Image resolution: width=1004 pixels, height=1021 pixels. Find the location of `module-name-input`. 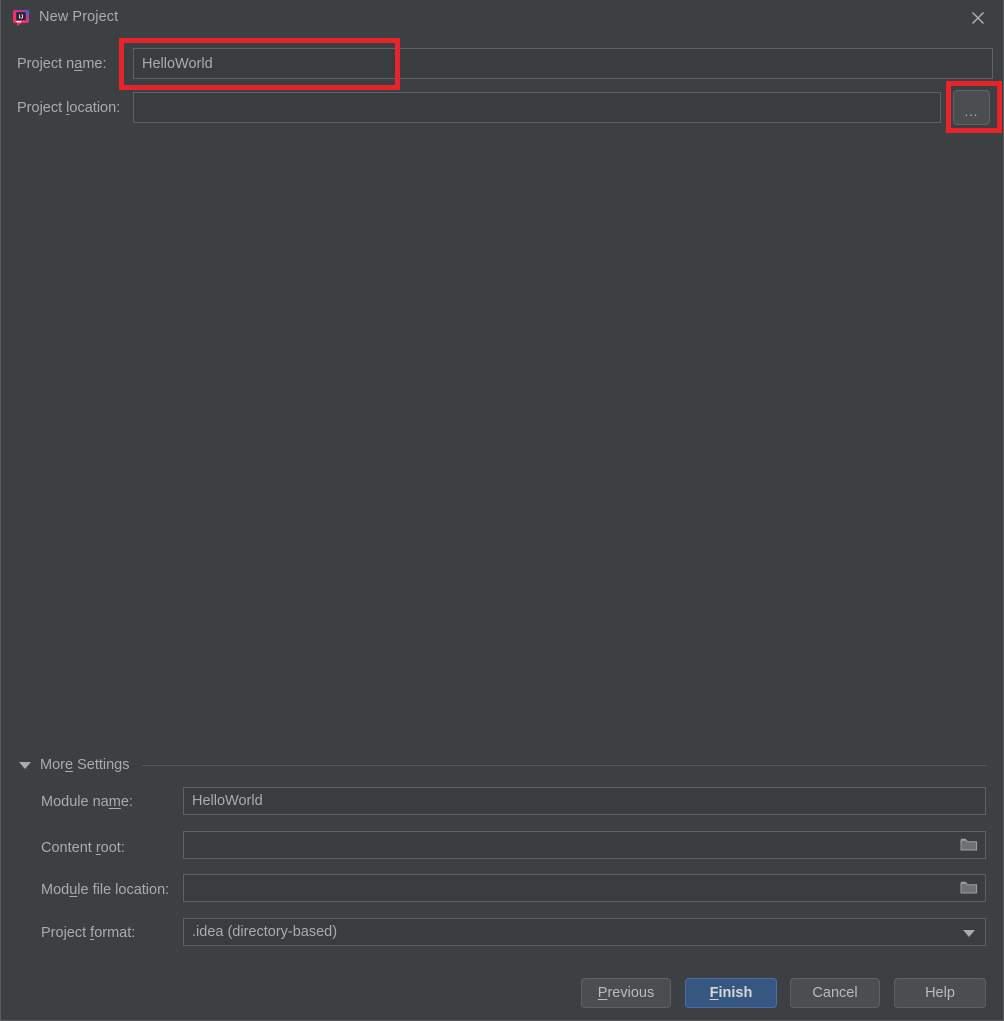

module-name-input is located at coordinates (584, 801).